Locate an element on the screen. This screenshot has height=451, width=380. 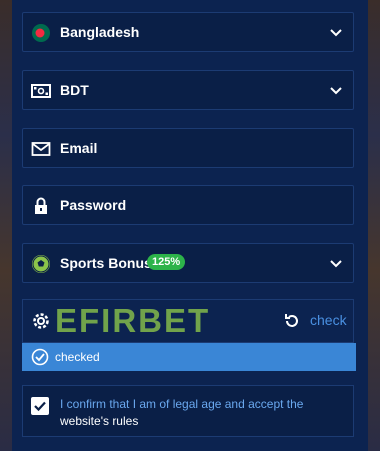
check-circle-icon is located at coordinates (40, 357).